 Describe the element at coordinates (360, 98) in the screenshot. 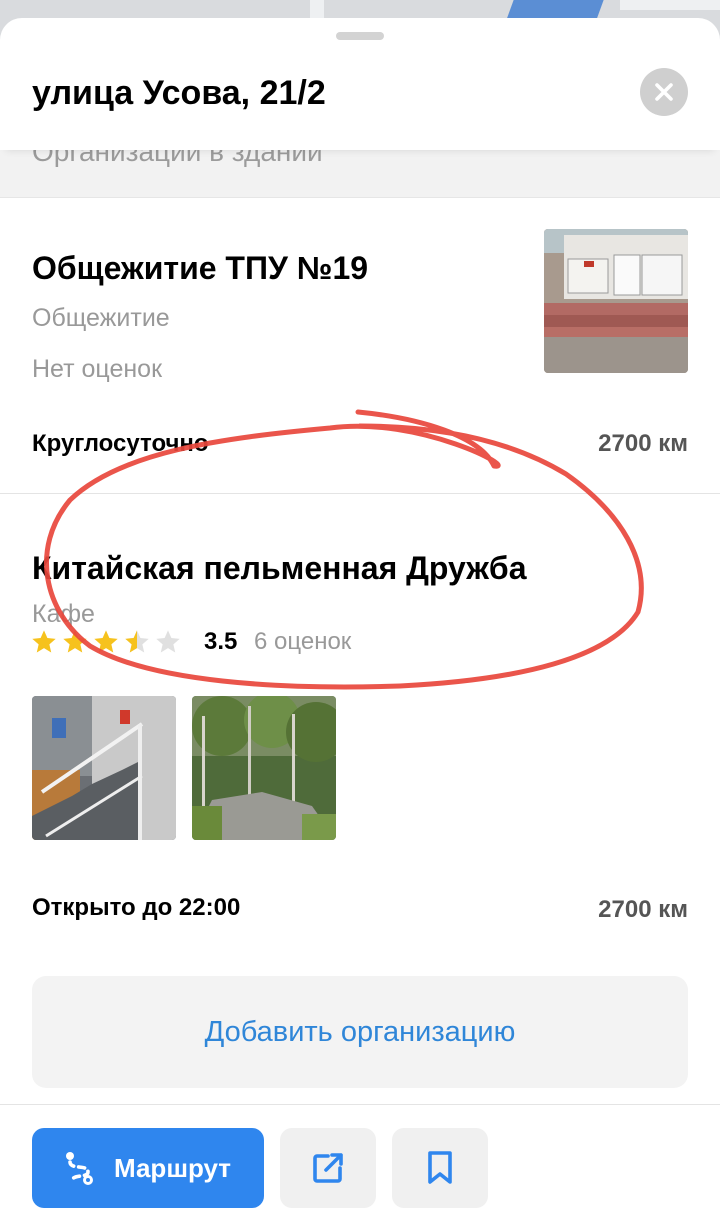

I see `sheet-header: улица Усова, 21/2` at that location.